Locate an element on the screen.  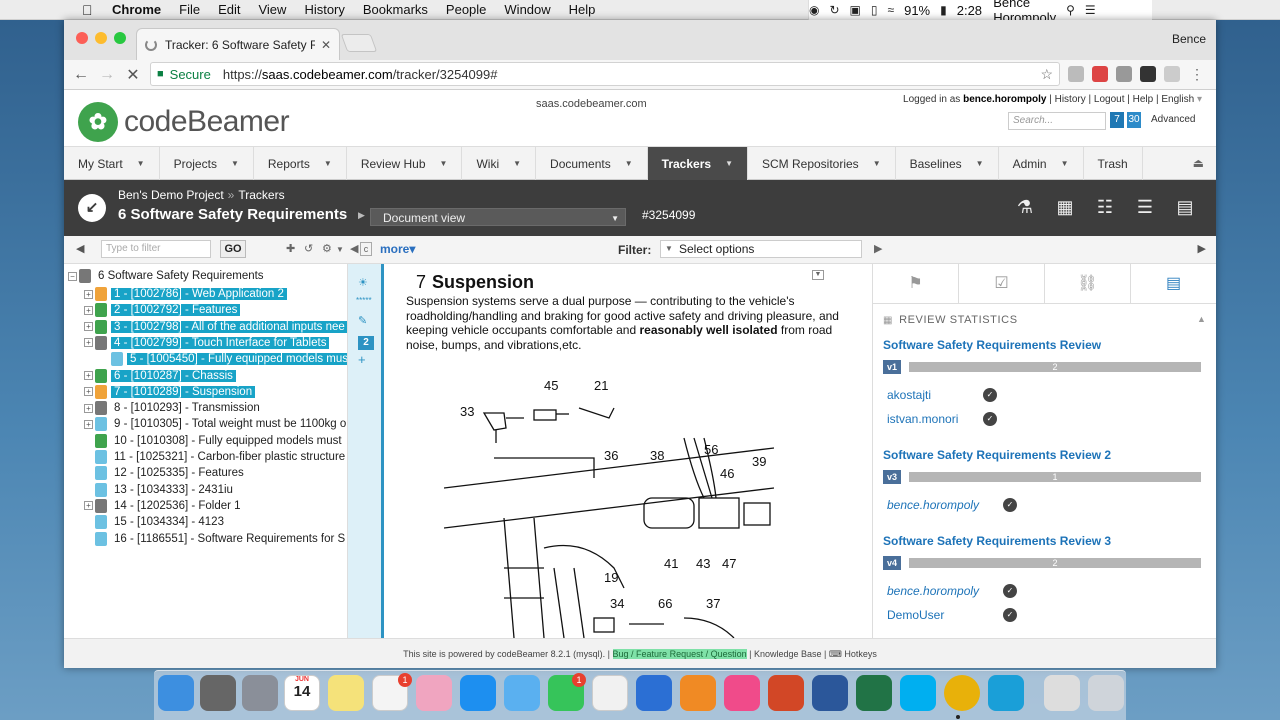
extension-media-icon is located at coordinates (1100, 74).